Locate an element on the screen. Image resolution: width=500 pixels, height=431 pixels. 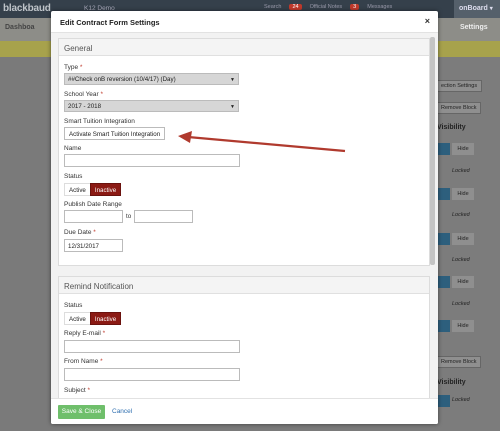
name-input is located at coordinates (152, 160).